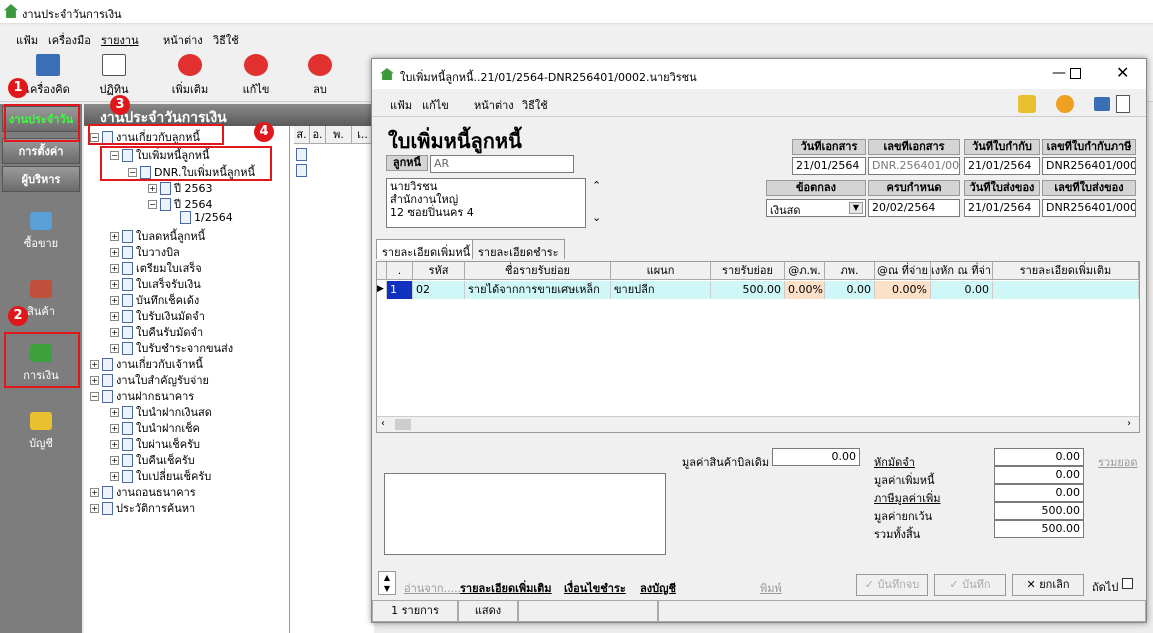 This screenshot has width=1153, height=633. Describe the element at coordinates (494, 105) in the screenshot. I see `wmenu-window: หน้าต่าง` at that location.